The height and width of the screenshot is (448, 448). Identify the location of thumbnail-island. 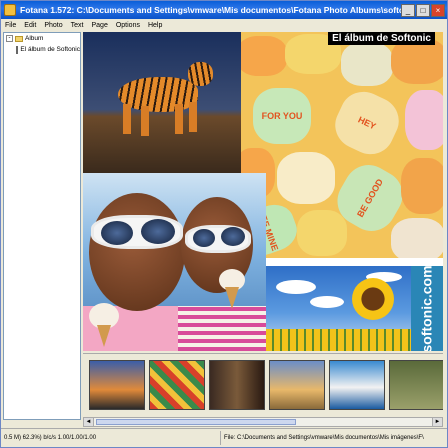
(357, 385).